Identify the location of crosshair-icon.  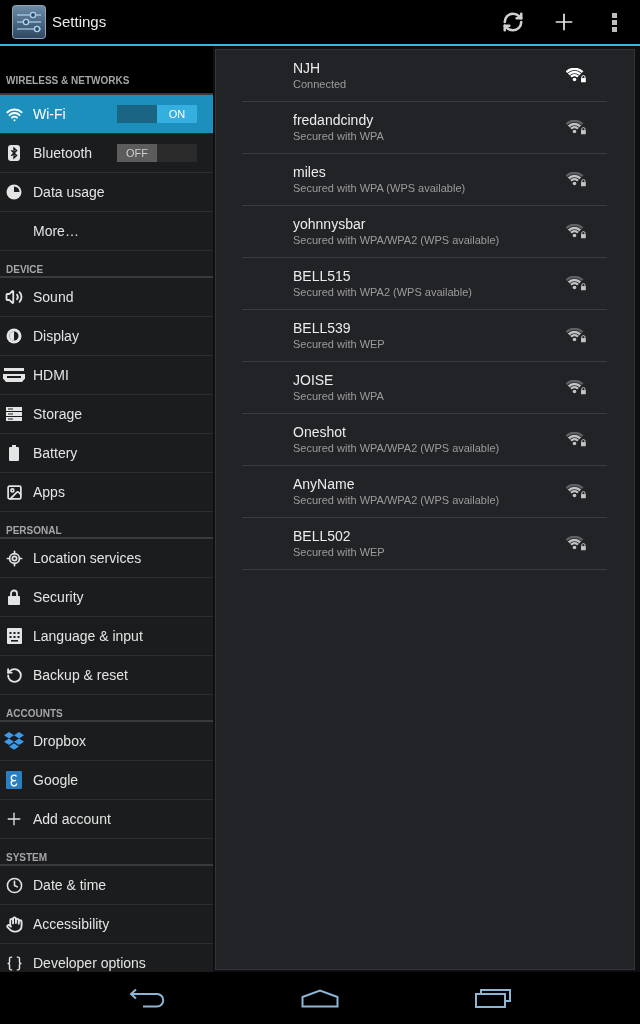
(14, 558).